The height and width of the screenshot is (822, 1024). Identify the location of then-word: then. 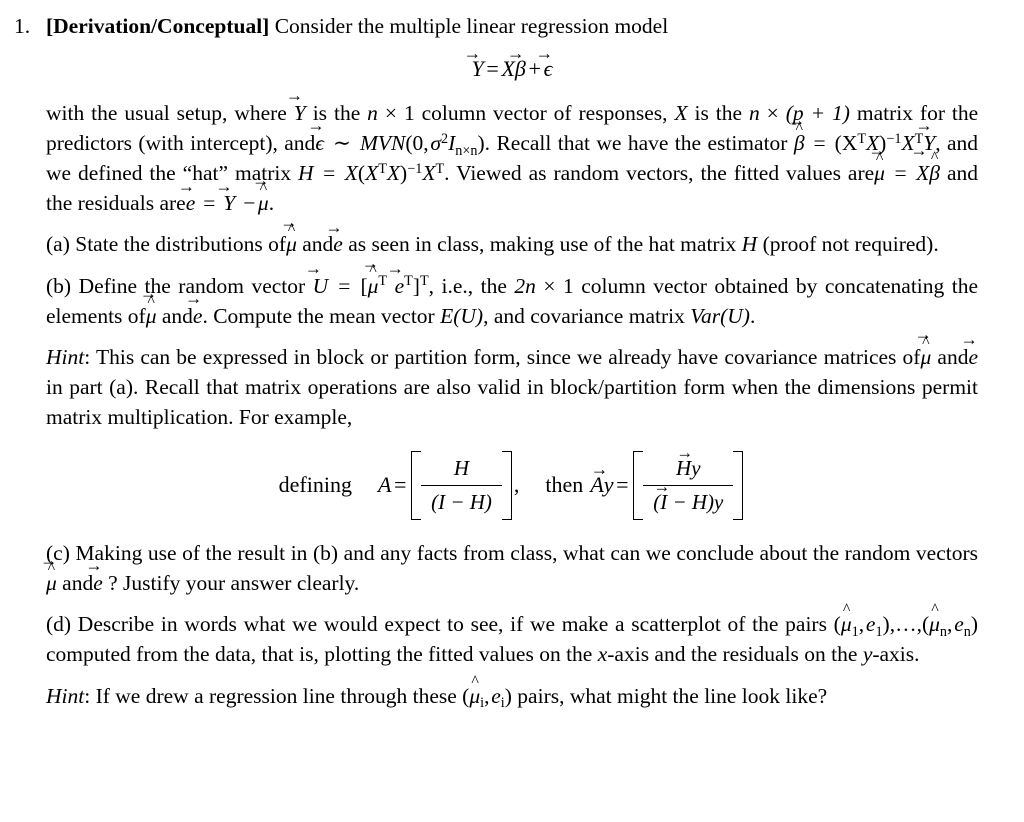
(564, 485).